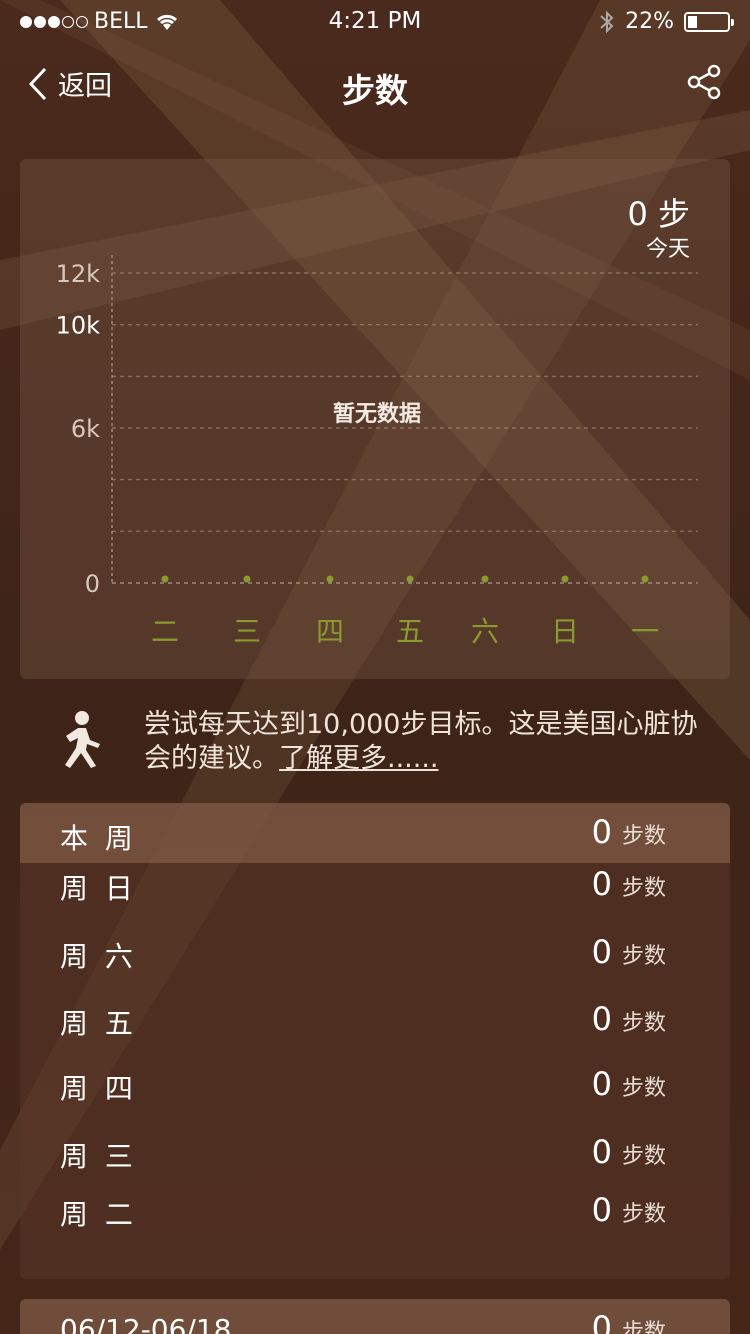 This screenshot has width=750, height=1334. What do you see at coordinates (330, 631) in the screenshot?
I see `x-tick-label: 四` at bounding box center [330, 631].